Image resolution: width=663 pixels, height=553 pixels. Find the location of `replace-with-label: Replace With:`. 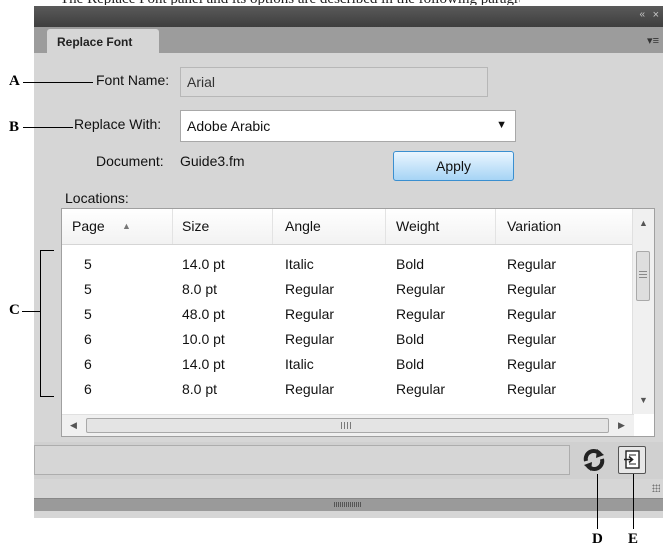

replace-with-label: Replace With: is located at coordinates (118, 124).